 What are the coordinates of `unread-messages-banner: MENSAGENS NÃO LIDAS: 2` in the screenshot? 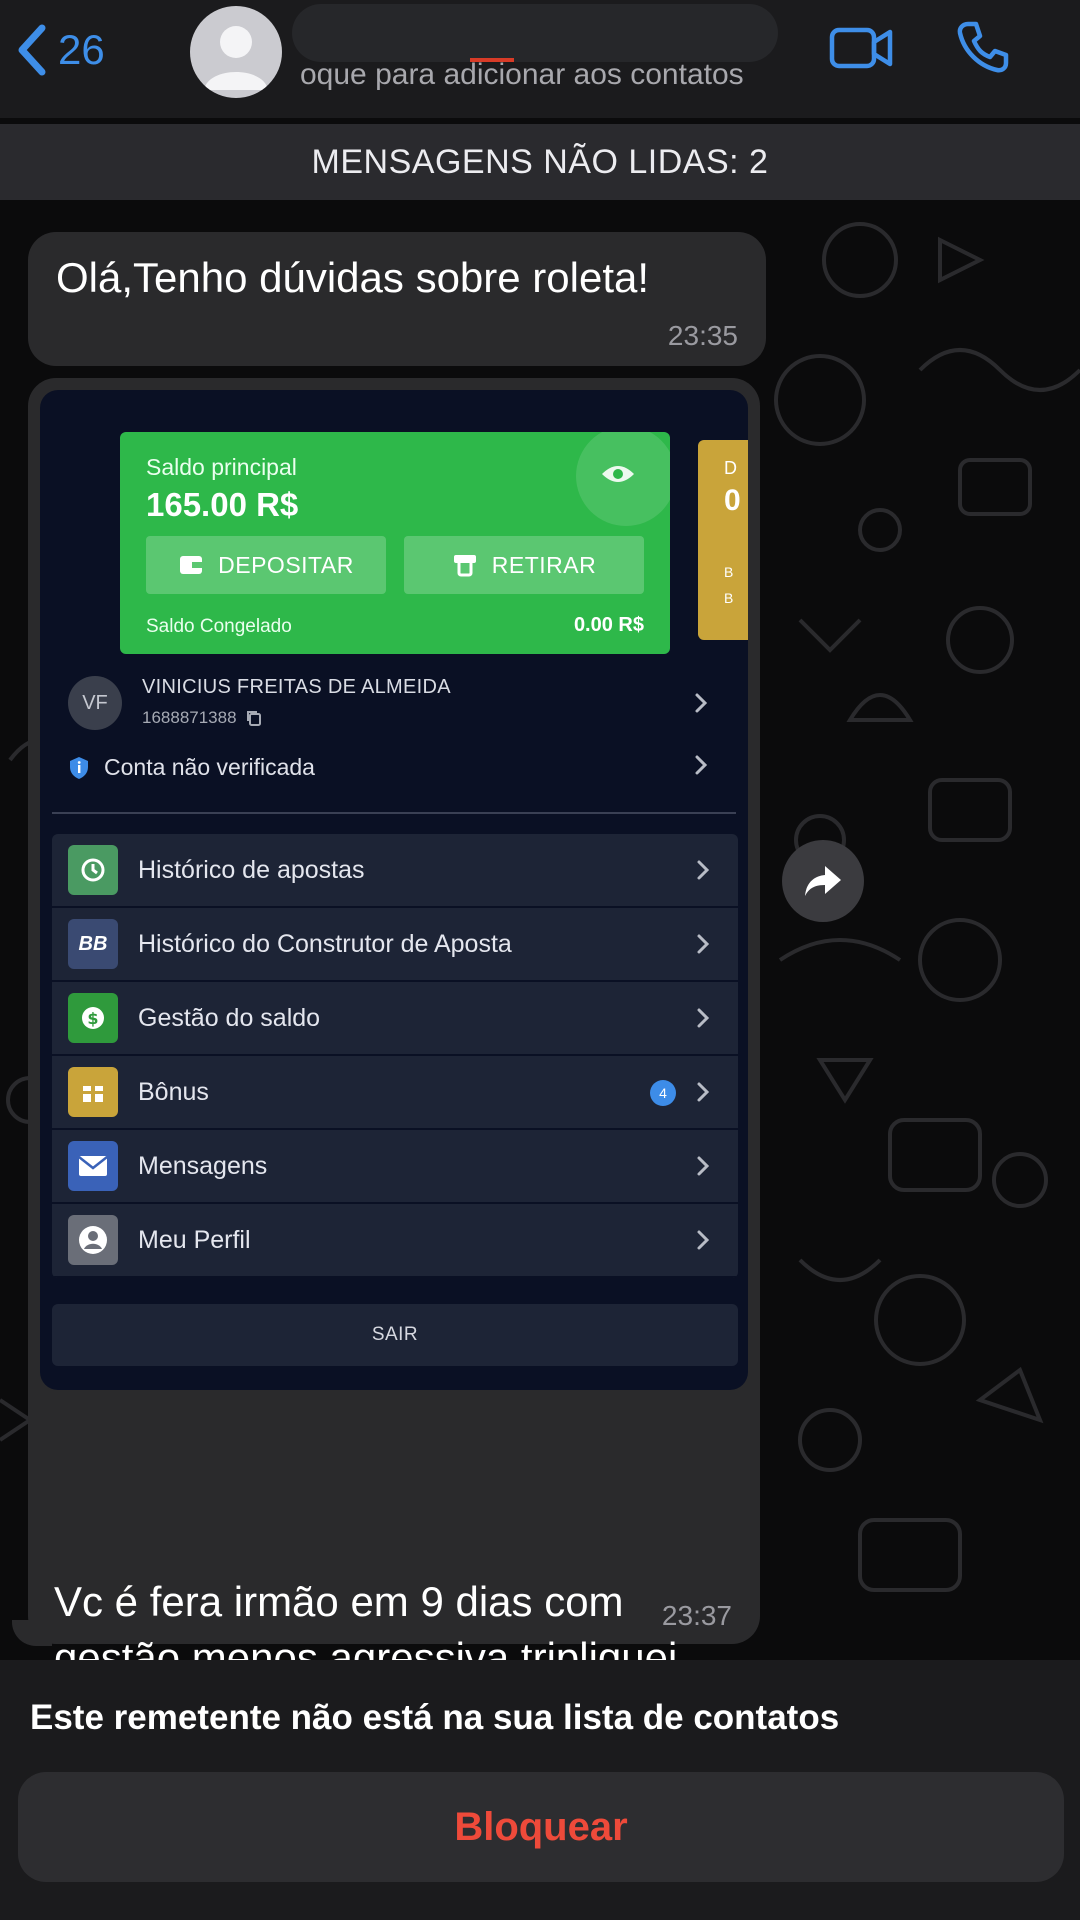 It's located at (540, 162).